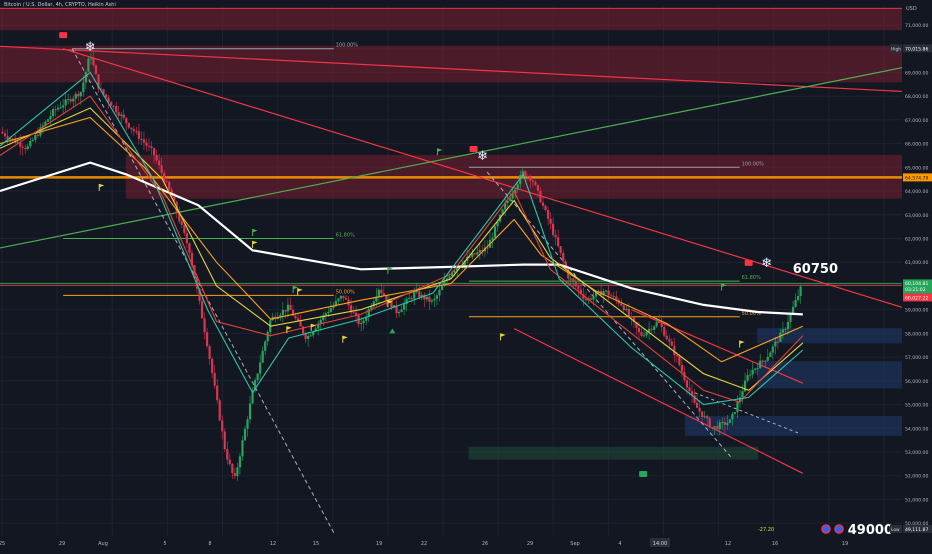 The width and height of the screenshot is (932, 554). Describe the element at coordinates (316, 544) in the screenshot. I see `time-tick-label: 15` at that location.